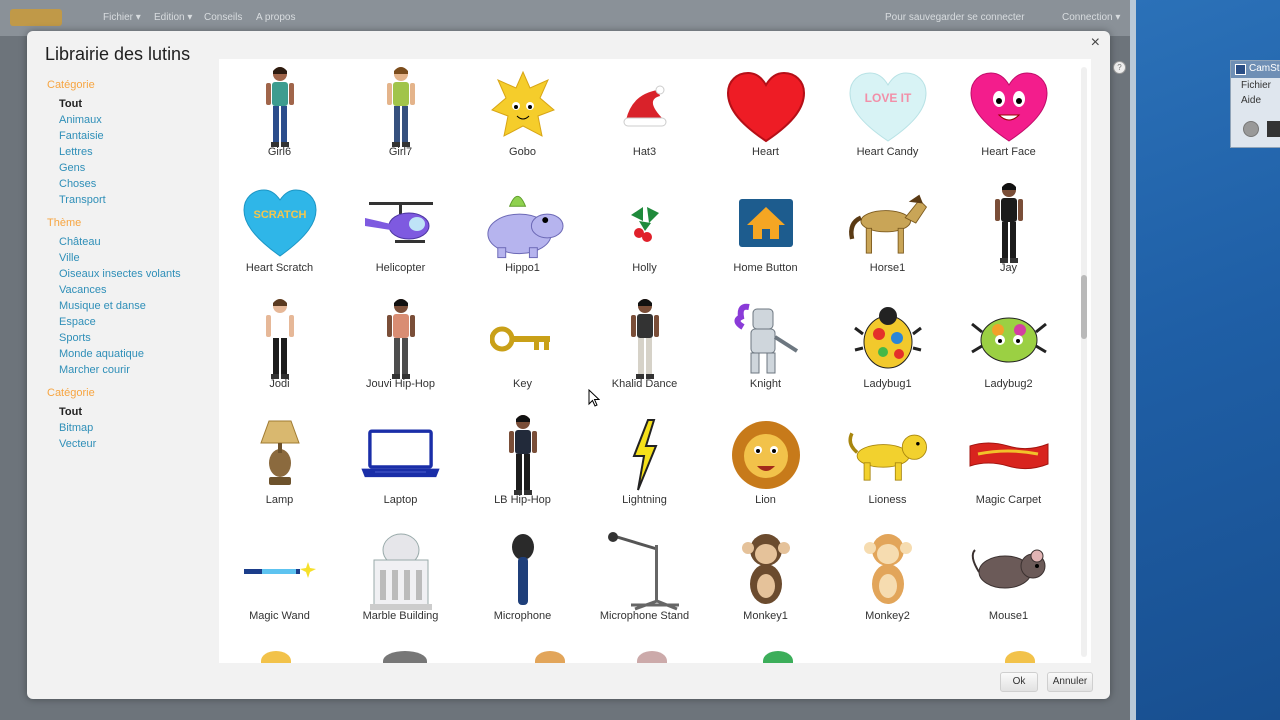 The width and height of the screenshot is (1280, 720). I want to click on sprite-tile: Lioness, so click(887, 468).